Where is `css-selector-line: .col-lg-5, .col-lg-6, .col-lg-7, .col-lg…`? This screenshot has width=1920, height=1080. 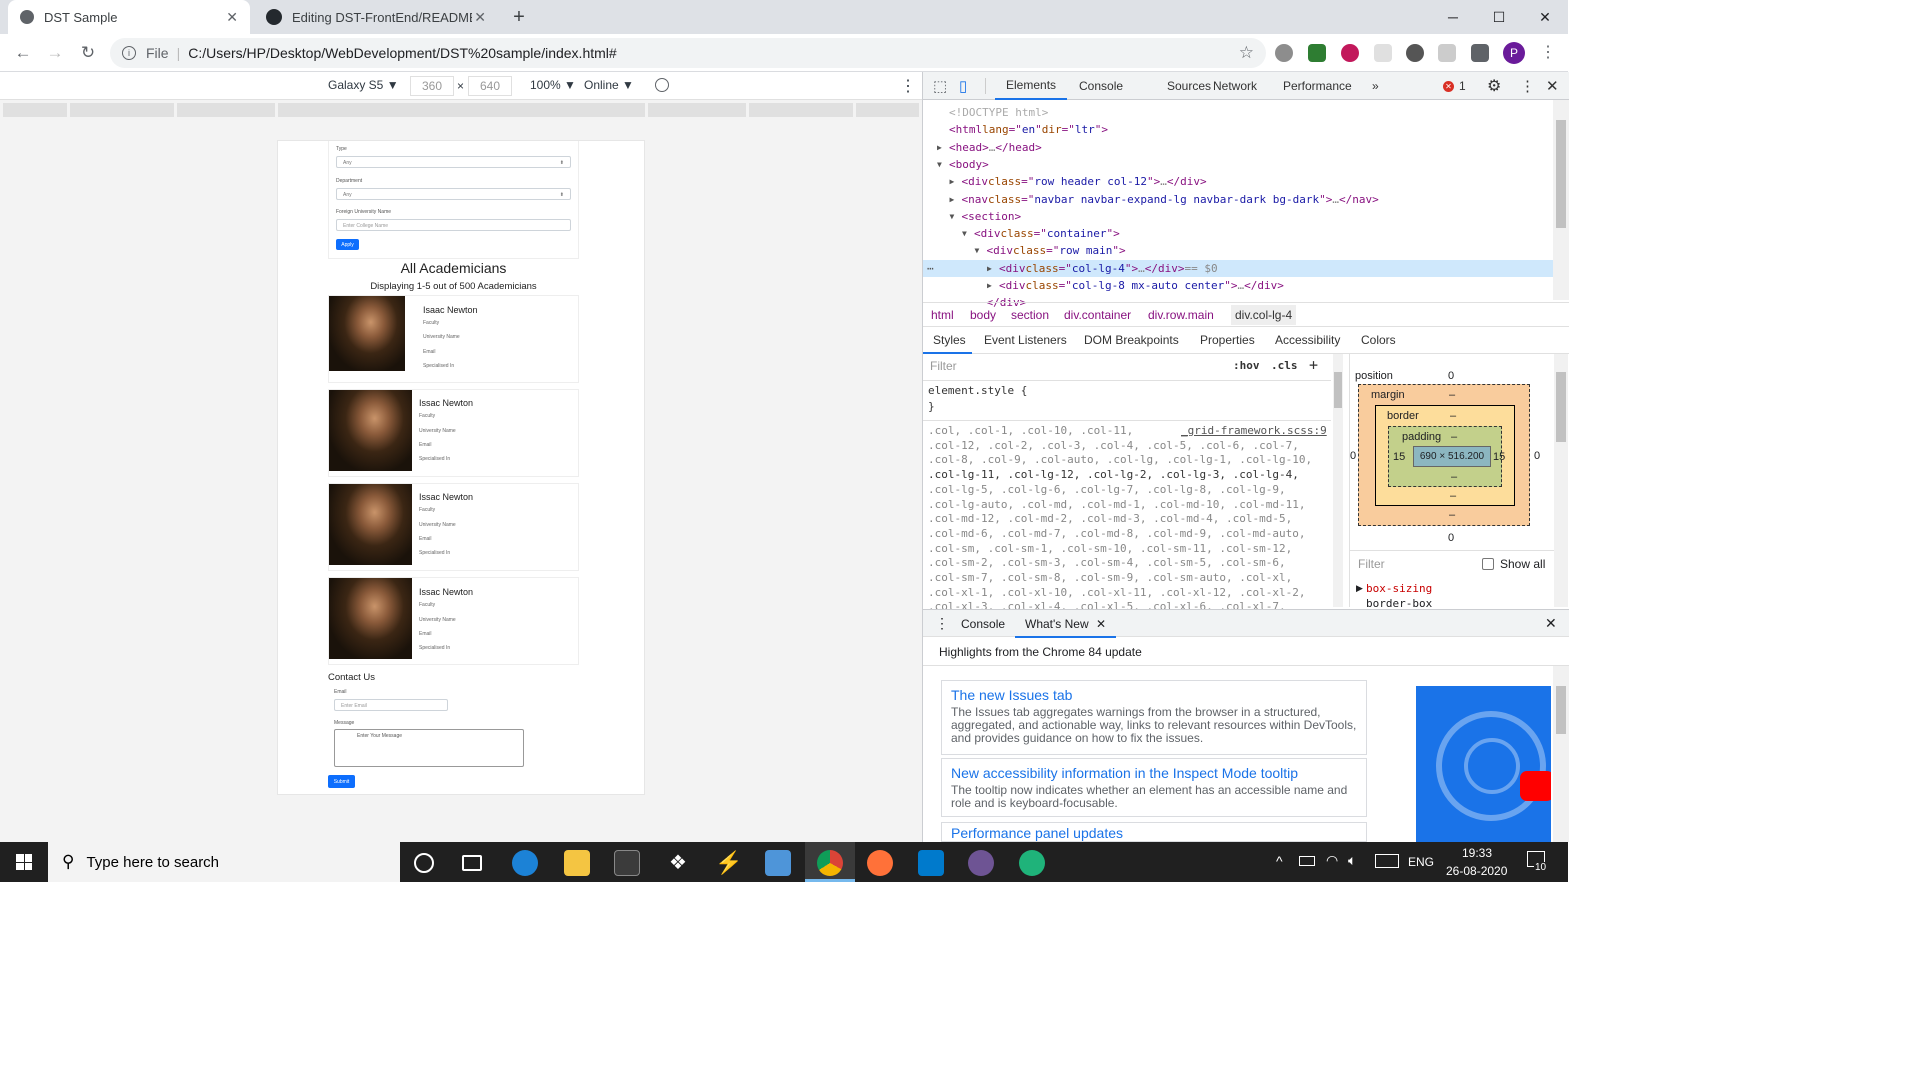
css-selector-line: .col-lg-5, .col-lg-6, .col-lg-7, .col-lg… is located at coordinates (1120, 490).